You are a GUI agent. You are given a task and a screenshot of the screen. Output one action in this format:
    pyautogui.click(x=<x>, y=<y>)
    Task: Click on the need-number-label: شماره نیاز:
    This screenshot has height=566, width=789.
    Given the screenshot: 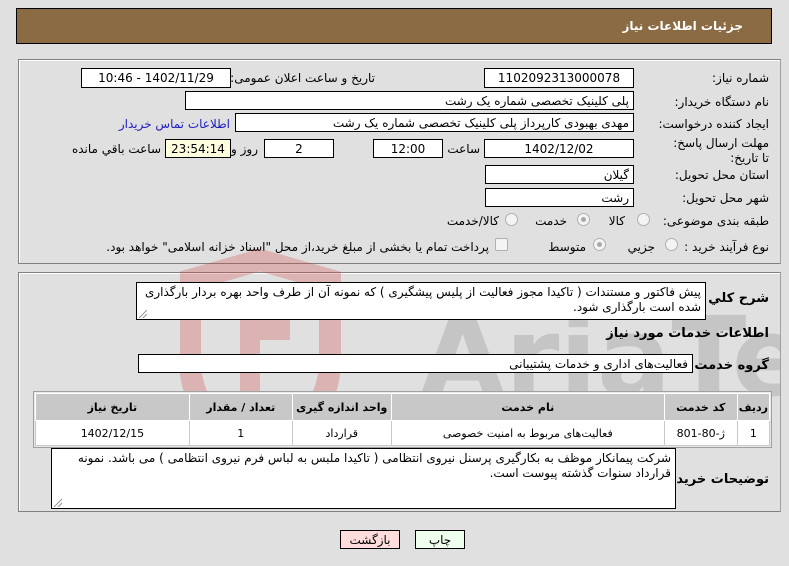 What is the action you would take?
    pyautogui.click(x=740, y=78)
    